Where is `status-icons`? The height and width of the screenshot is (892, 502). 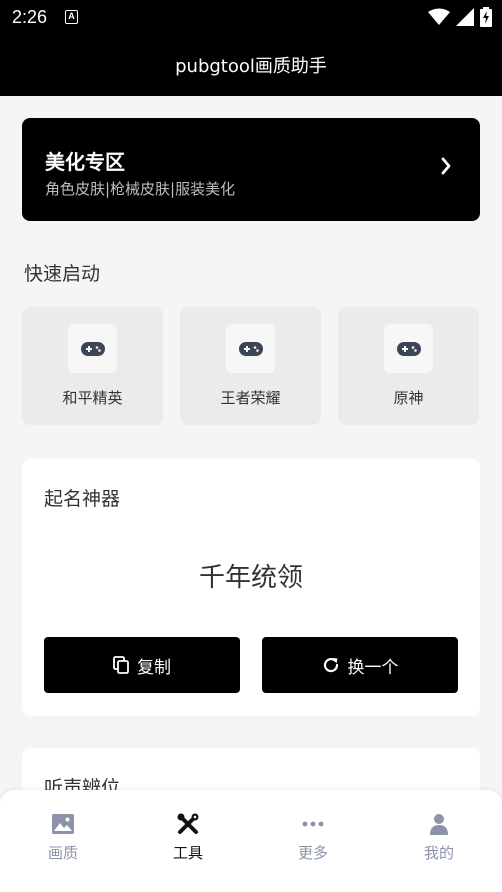
status-icons is located at coordinates (460, 17).